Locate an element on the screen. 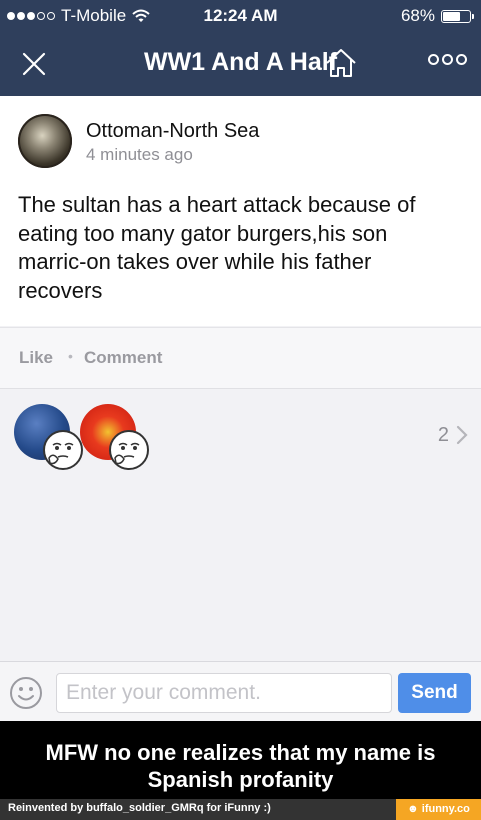  ifunny-logo: ☻ ifunny.co is located at coordinates (438, 809).